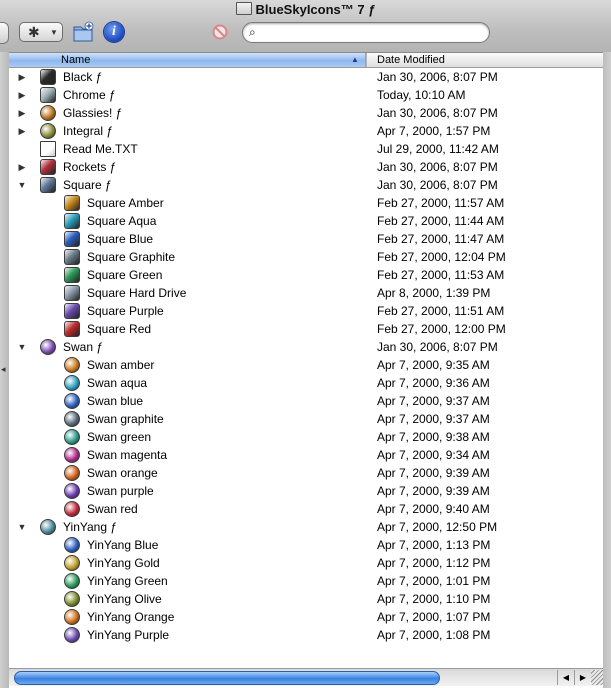  Describe the element at coordinates (306, 221) in the screenshot. I see `list-item: Square Aqua Feb 27, 2000, 11:44 AM` at that location.